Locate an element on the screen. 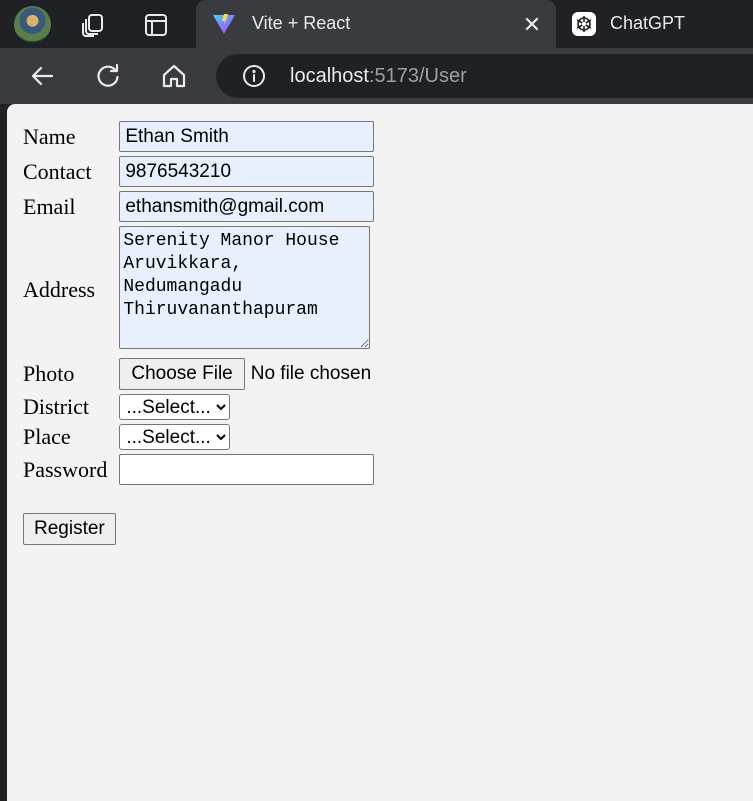  name-label: Name is located at coordinates (49, 136).